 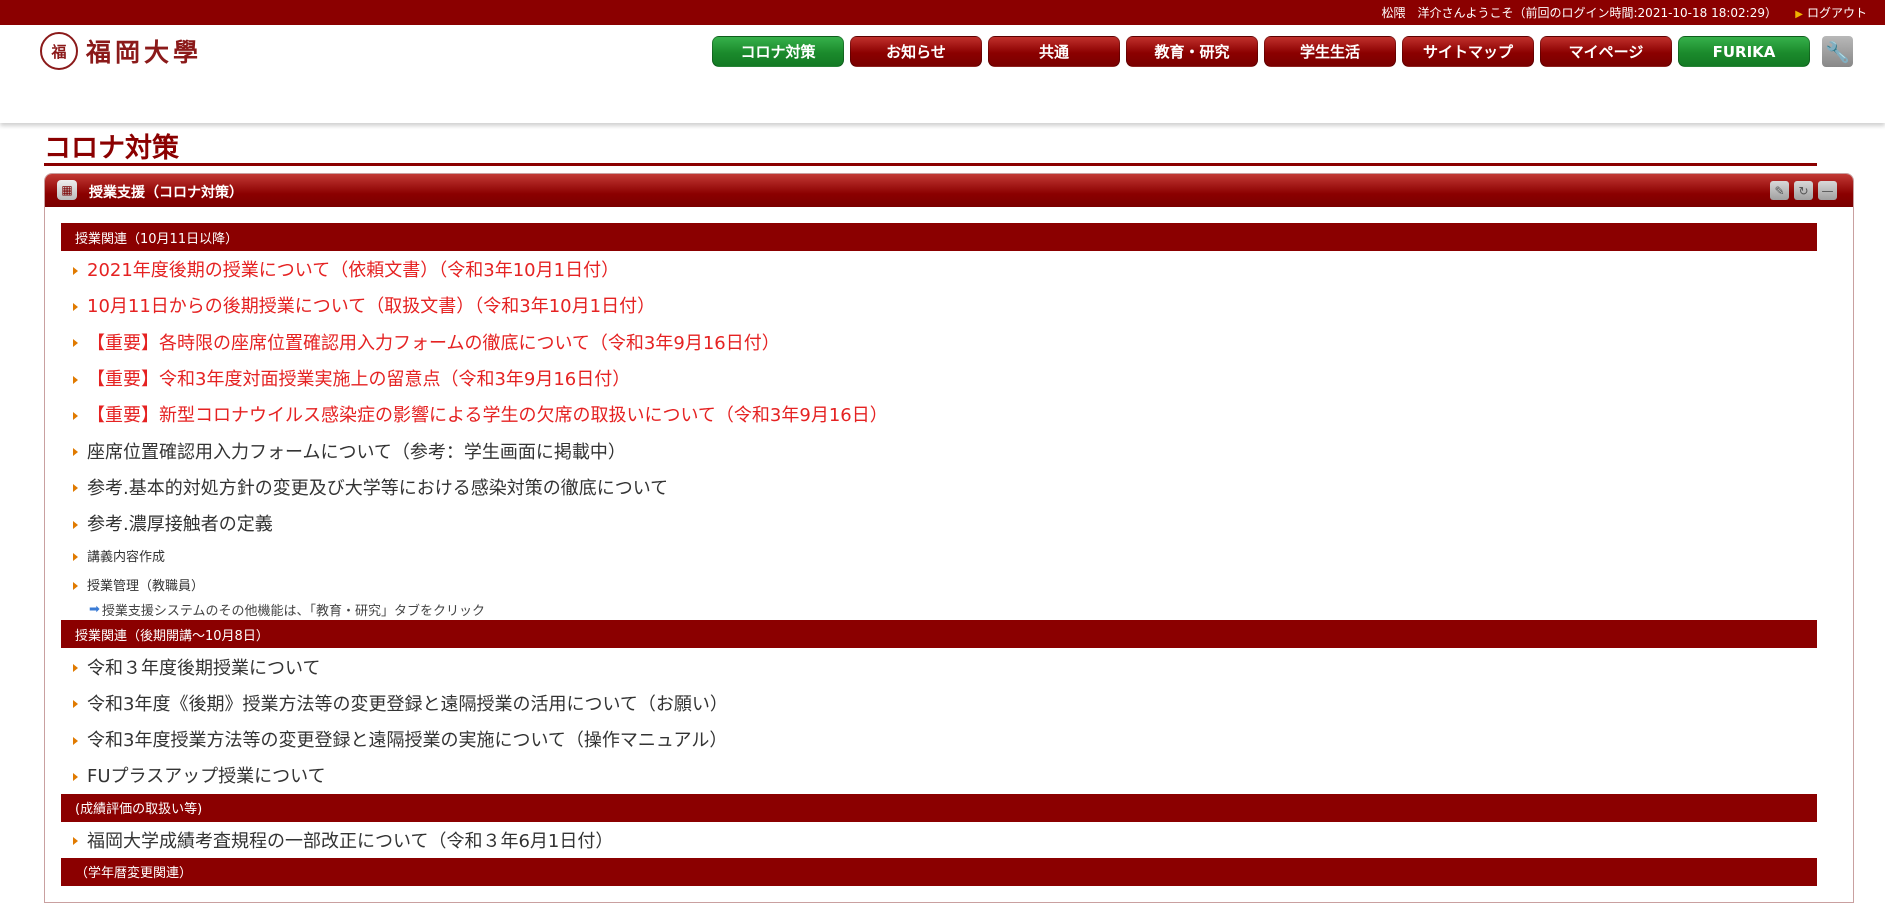 I want to click on section-header: 授業関連（後期開講～10月8日）, so click(x=939, y=634).